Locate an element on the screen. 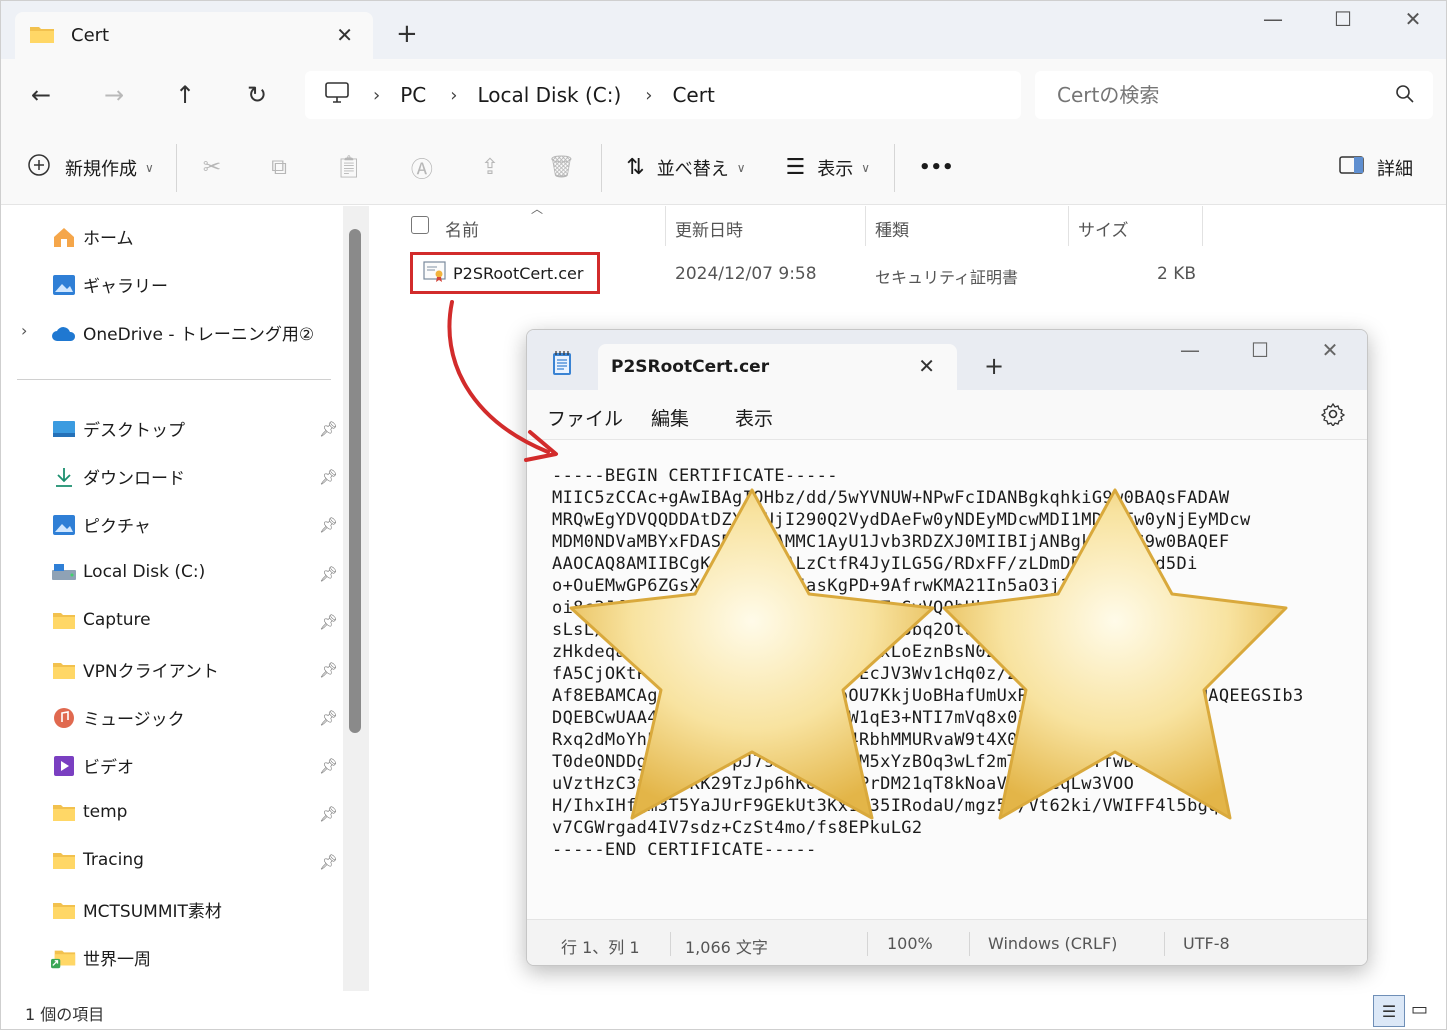 Image resolution: width=1447 pixels, height=1030 pixels. sidebar-item-pictures: ピクチャ is located at coordinates (101, 524).